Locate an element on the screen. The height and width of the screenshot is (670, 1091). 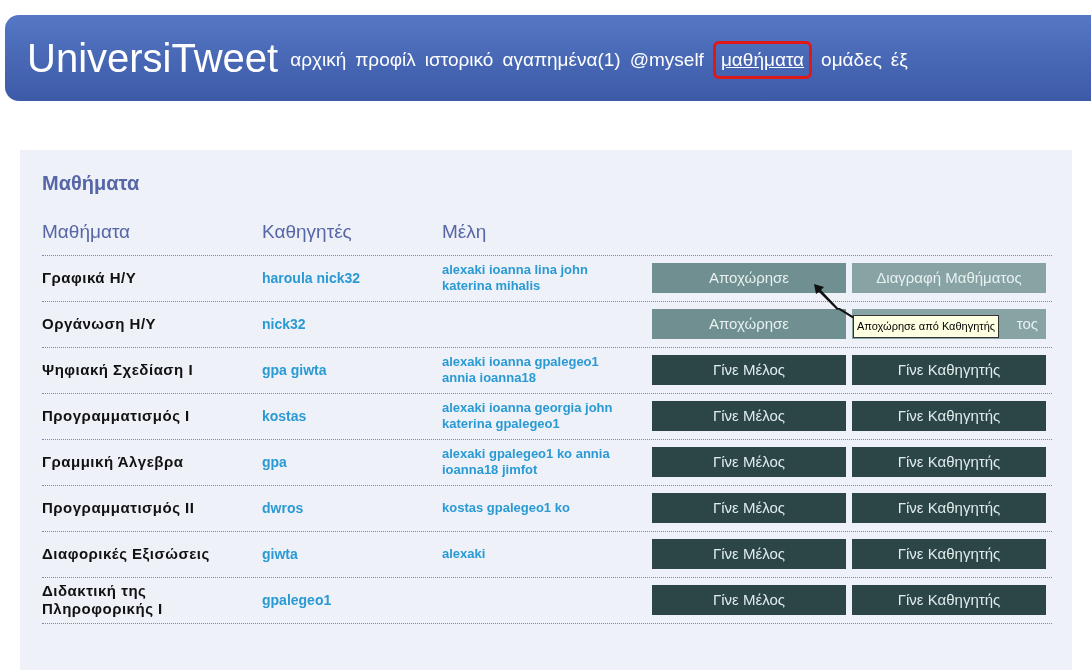
teacher-links: kostas is located at coordinates (284, 416).